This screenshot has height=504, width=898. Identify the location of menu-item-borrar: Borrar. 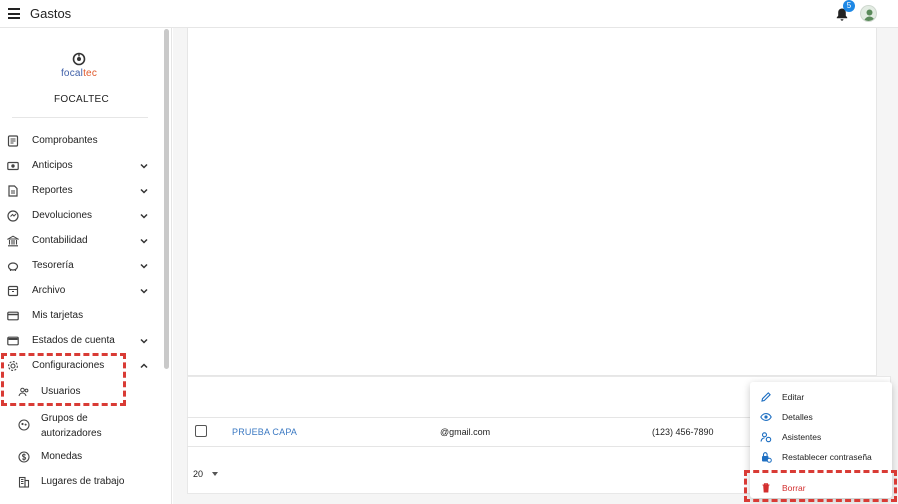
(821, 488).